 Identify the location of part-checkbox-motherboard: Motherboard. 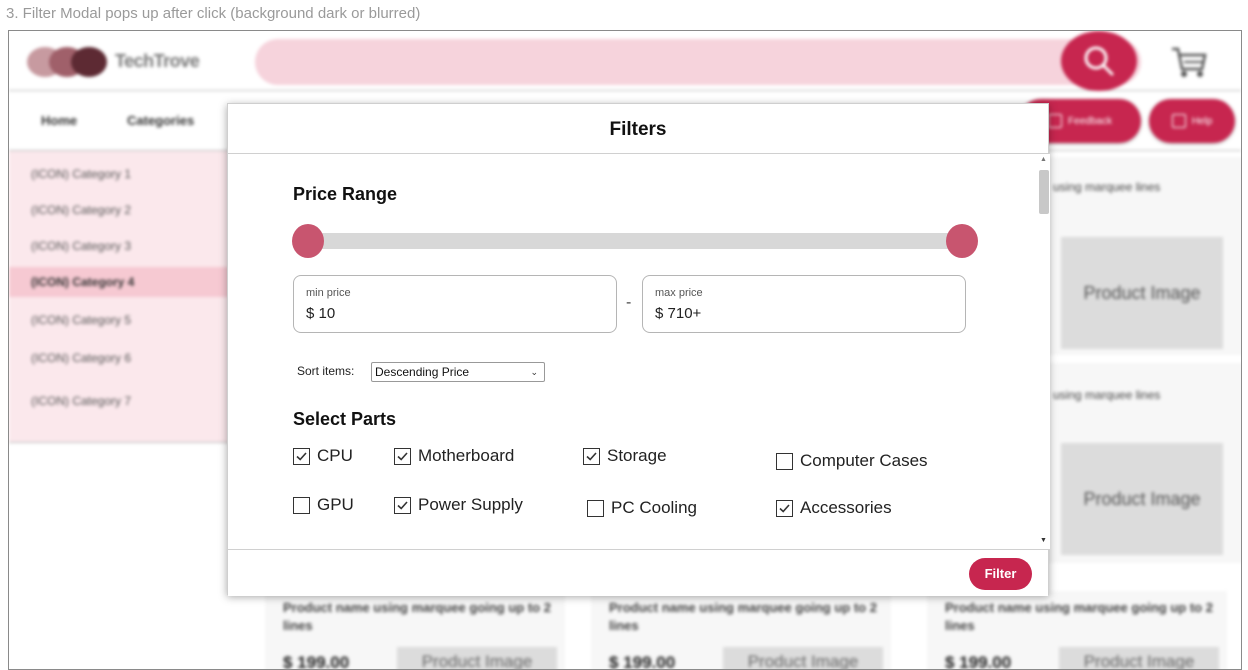
(454, 456).